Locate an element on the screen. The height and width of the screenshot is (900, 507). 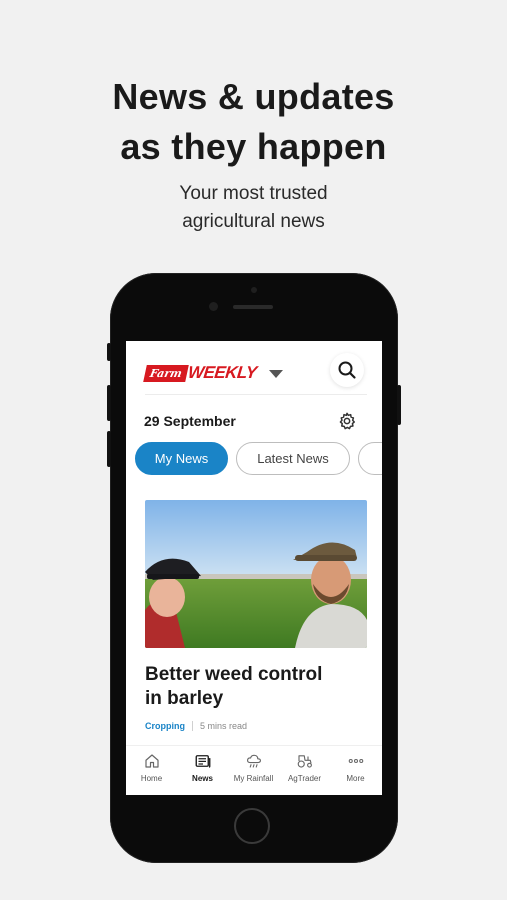
bottom-navigation: Home News My Rainfall AgTrader More is located at coordinates (254, 770).